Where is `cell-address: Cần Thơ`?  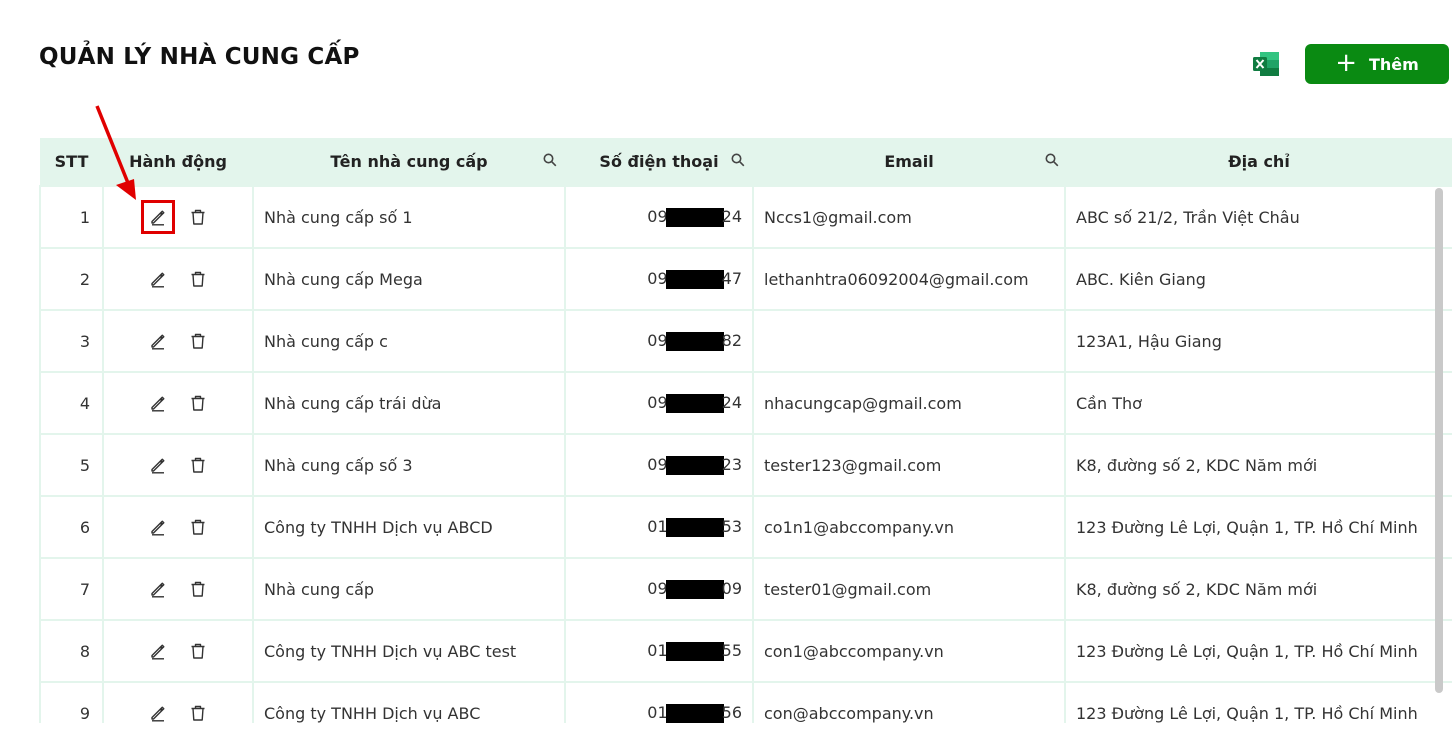 cell-address: Cần Thơ is located at coordinates (1258, 403).